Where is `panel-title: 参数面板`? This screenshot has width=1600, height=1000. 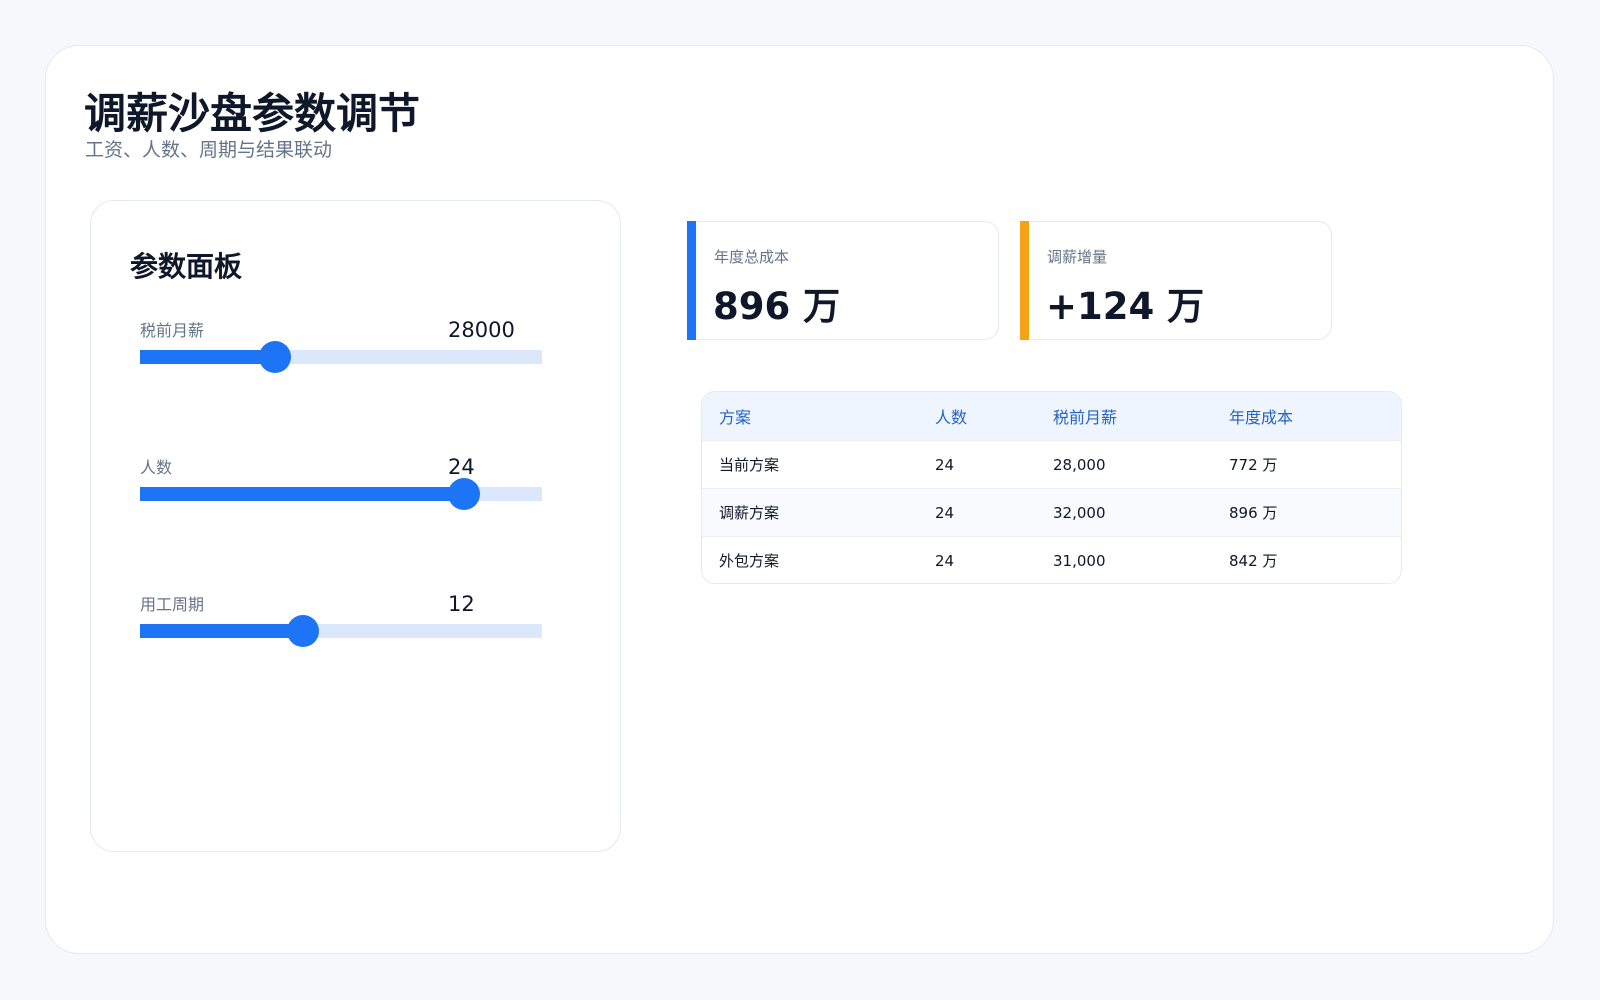
panel-title: 参数面板 is located at coordinates (186, 266).